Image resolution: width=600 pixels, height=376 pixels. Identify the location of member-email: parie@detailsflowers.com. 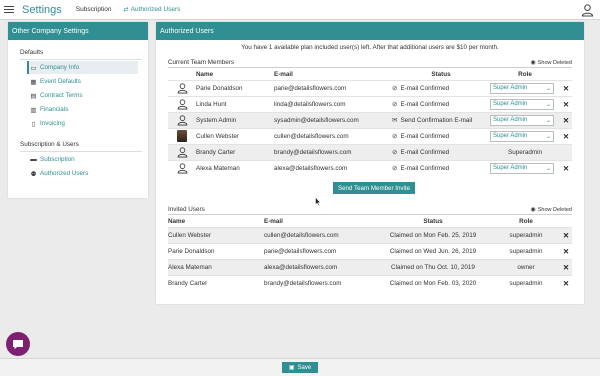
(333, 87).